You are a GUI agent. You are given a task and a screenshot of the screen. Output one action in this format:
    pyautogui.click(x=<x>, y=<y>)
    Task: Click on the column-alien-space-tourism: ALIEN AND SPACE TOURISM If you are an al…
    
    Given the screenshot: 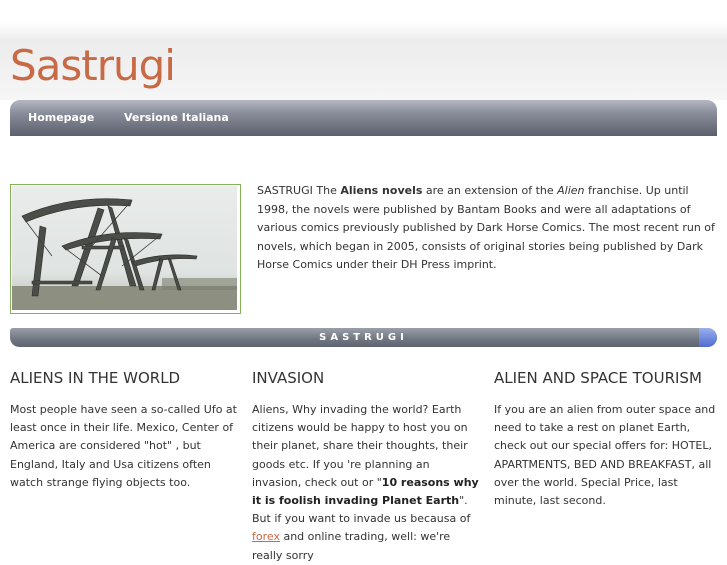 What is the action you would take?
    pyautogui.click(x=608, y=439)
    